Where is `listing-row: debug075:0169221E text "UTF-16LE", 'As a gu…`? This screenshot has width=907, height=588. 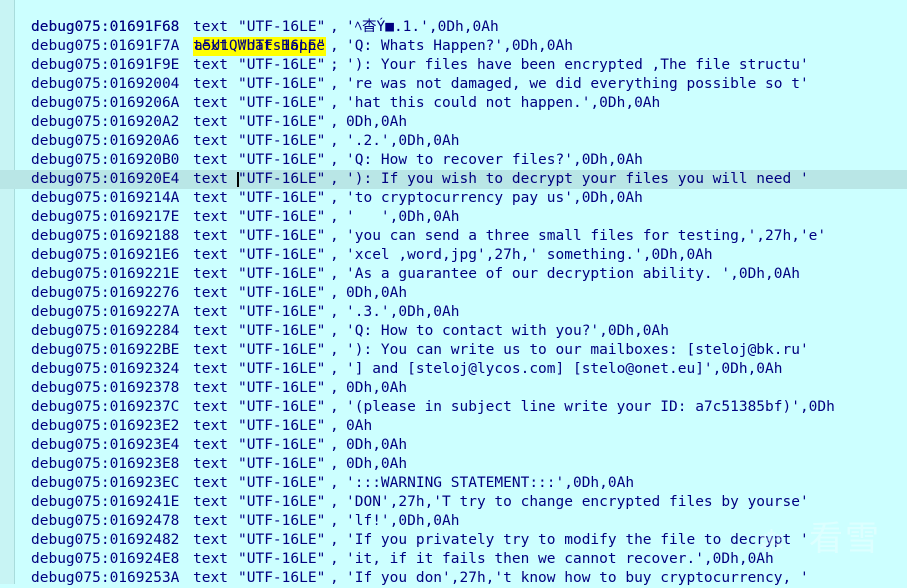 listing-row: debug075:0169221E text "UTF-16LE", 'As a gu… is located at coordinates (453, 274).